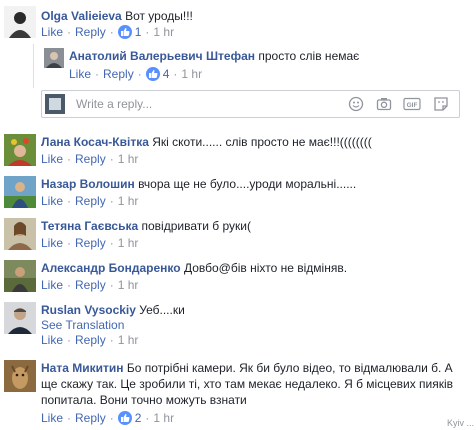 Image resolution: width=476 pixels, height=430 pixels. I want to click on comment-author: Назар Волошин, so click(88, 184).